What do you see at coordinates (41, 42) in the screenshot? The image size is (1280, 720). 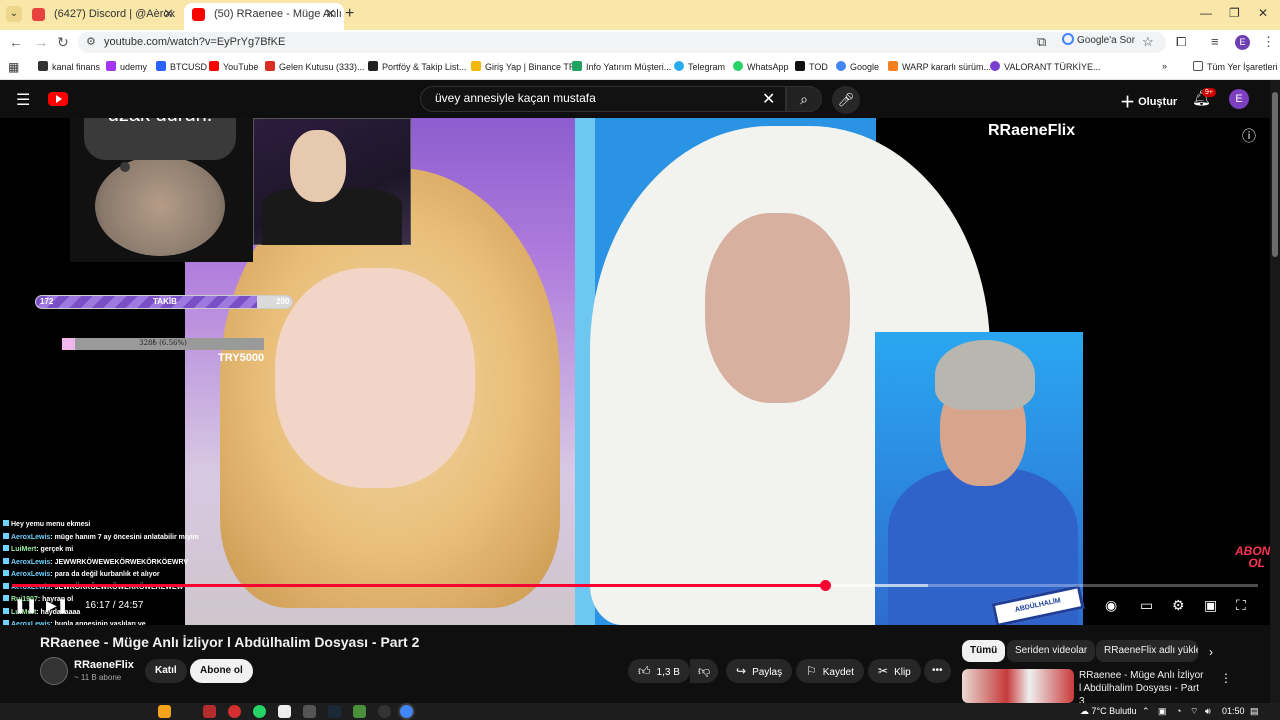 I see `forward-icon: →` at bounding box center [41, 42].